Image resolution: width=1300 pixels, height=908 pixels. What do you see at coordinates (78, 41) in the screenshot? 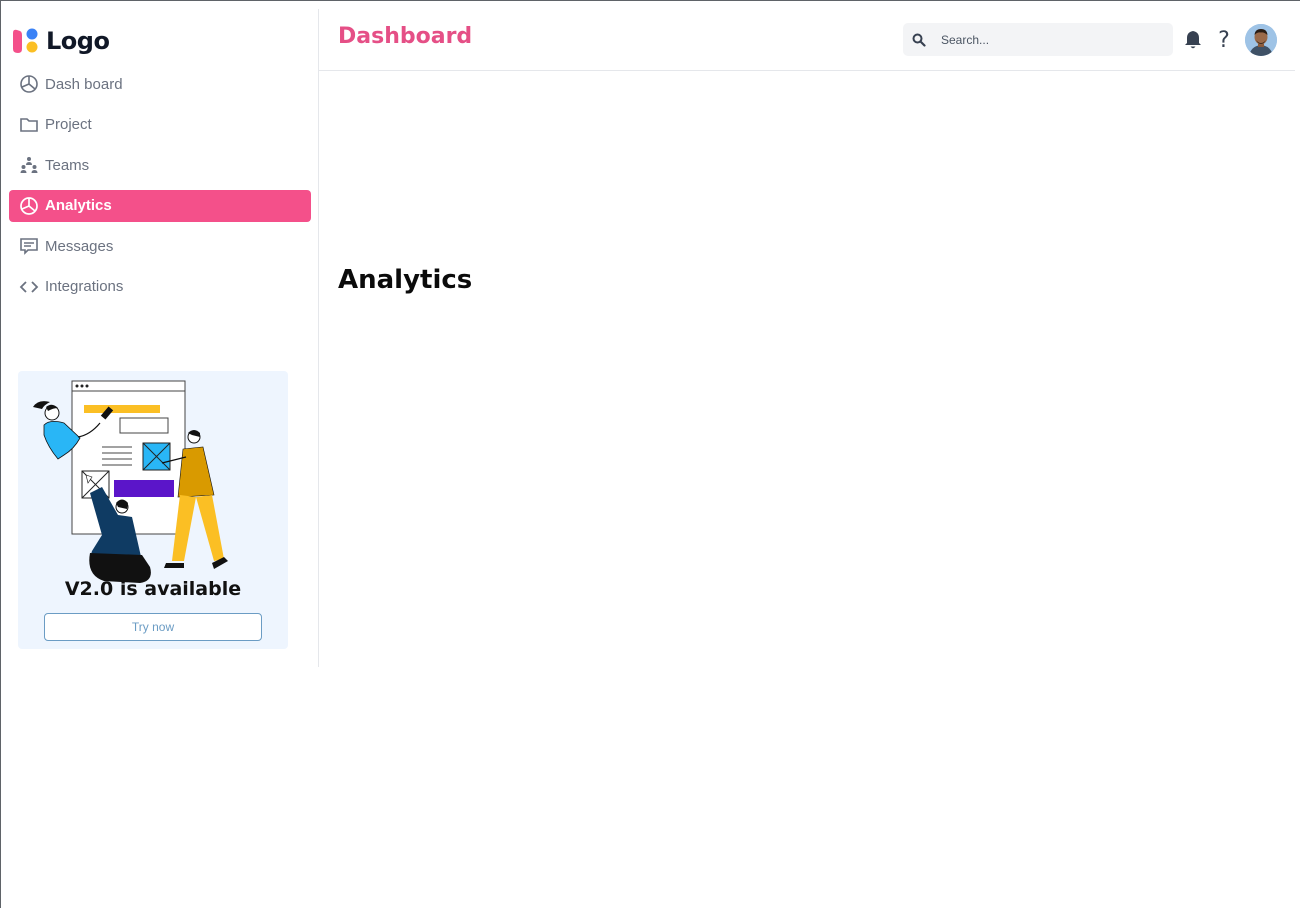
I see `logo-text: Logo` at bounding box center [78, 41].